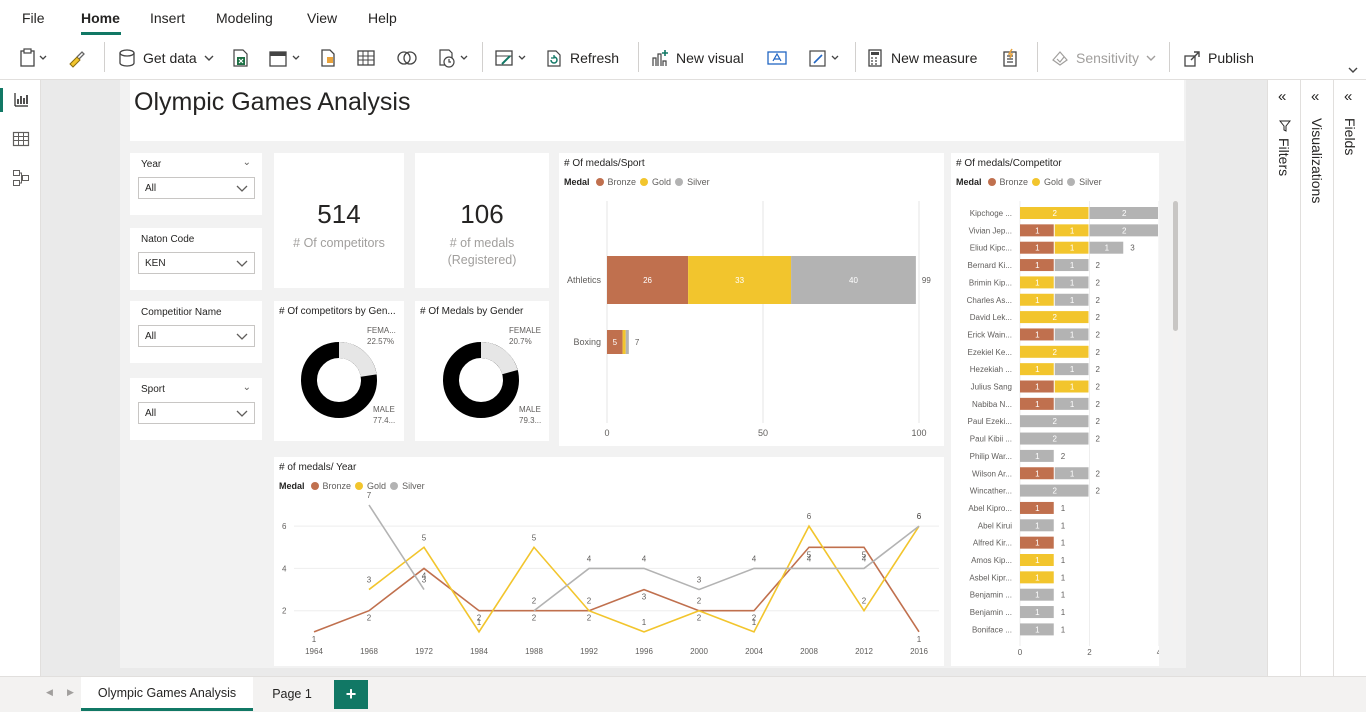 The width and height of the screenshot is (1366, 712). What do you see at coordinates (244, 18) in the screenshot?
I see `menu-modeling: Modeling` at bounding box center [244, 18].